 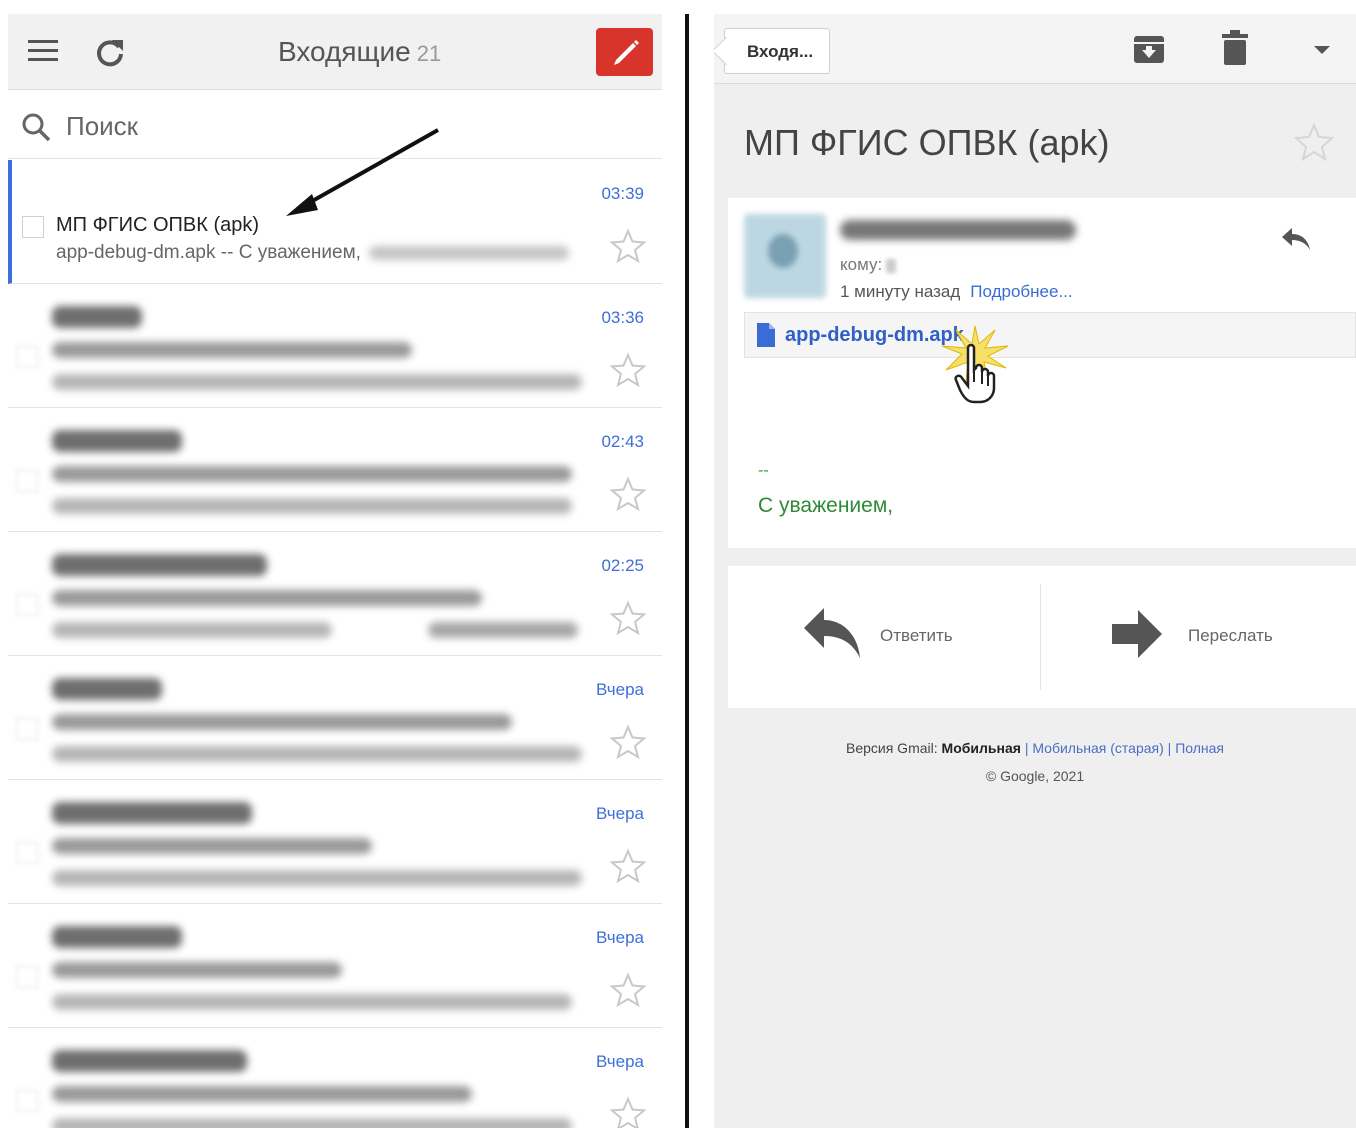 I want to click on version-prefix: Версия Gmail:, so click(x=891, y=748).